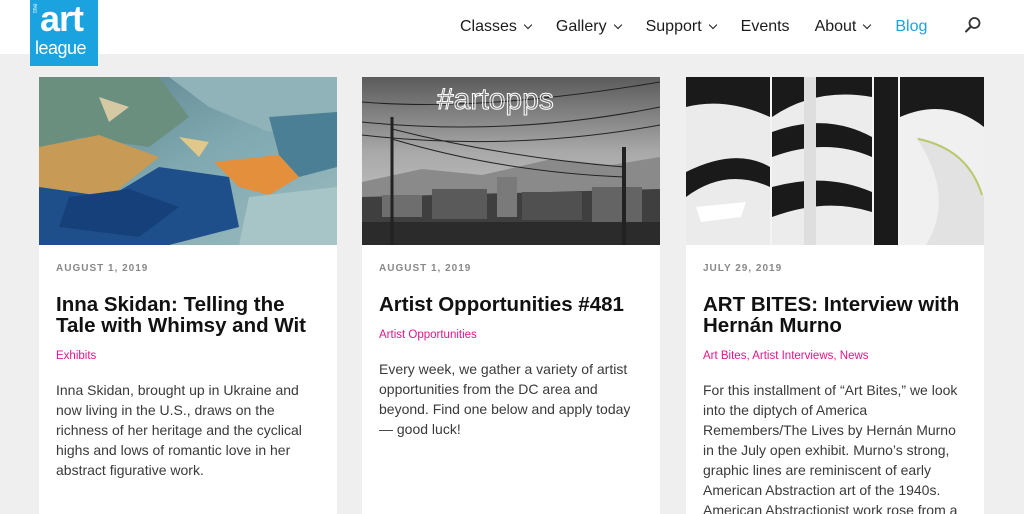 Image resolution: width=1024 pixels, height=514 pixels. I want to click on nav-label: Gallery, so click(581, 26).